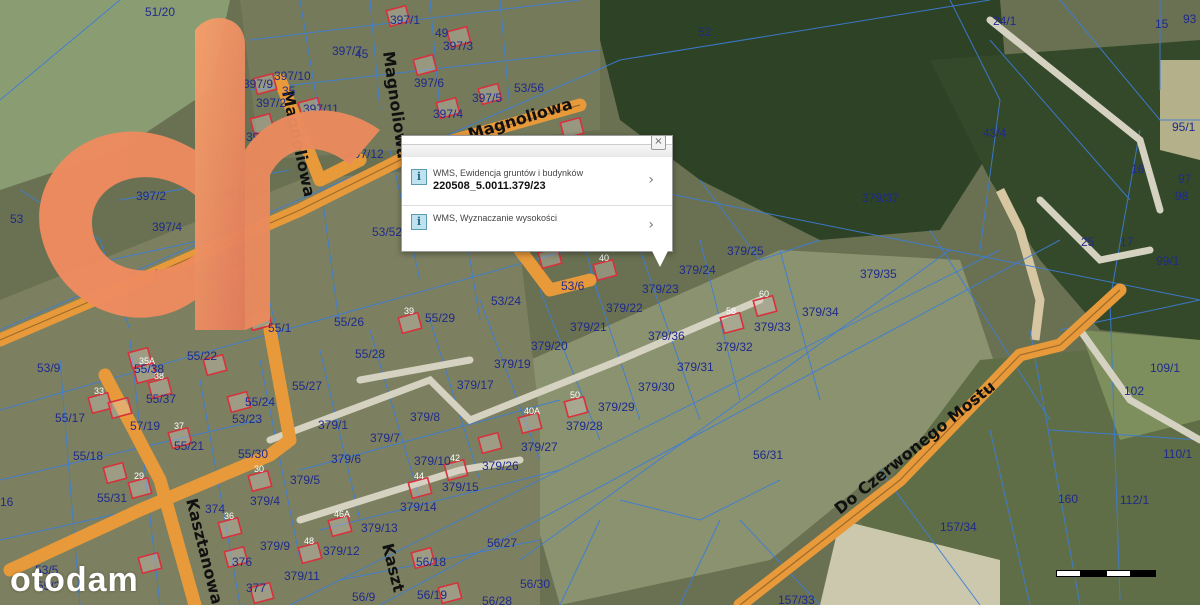 This screenshot has height=605, width=1200. Describe the element at coordinates (74, 580) in the screenshot. I see `watermark-text: otodam` at that location.